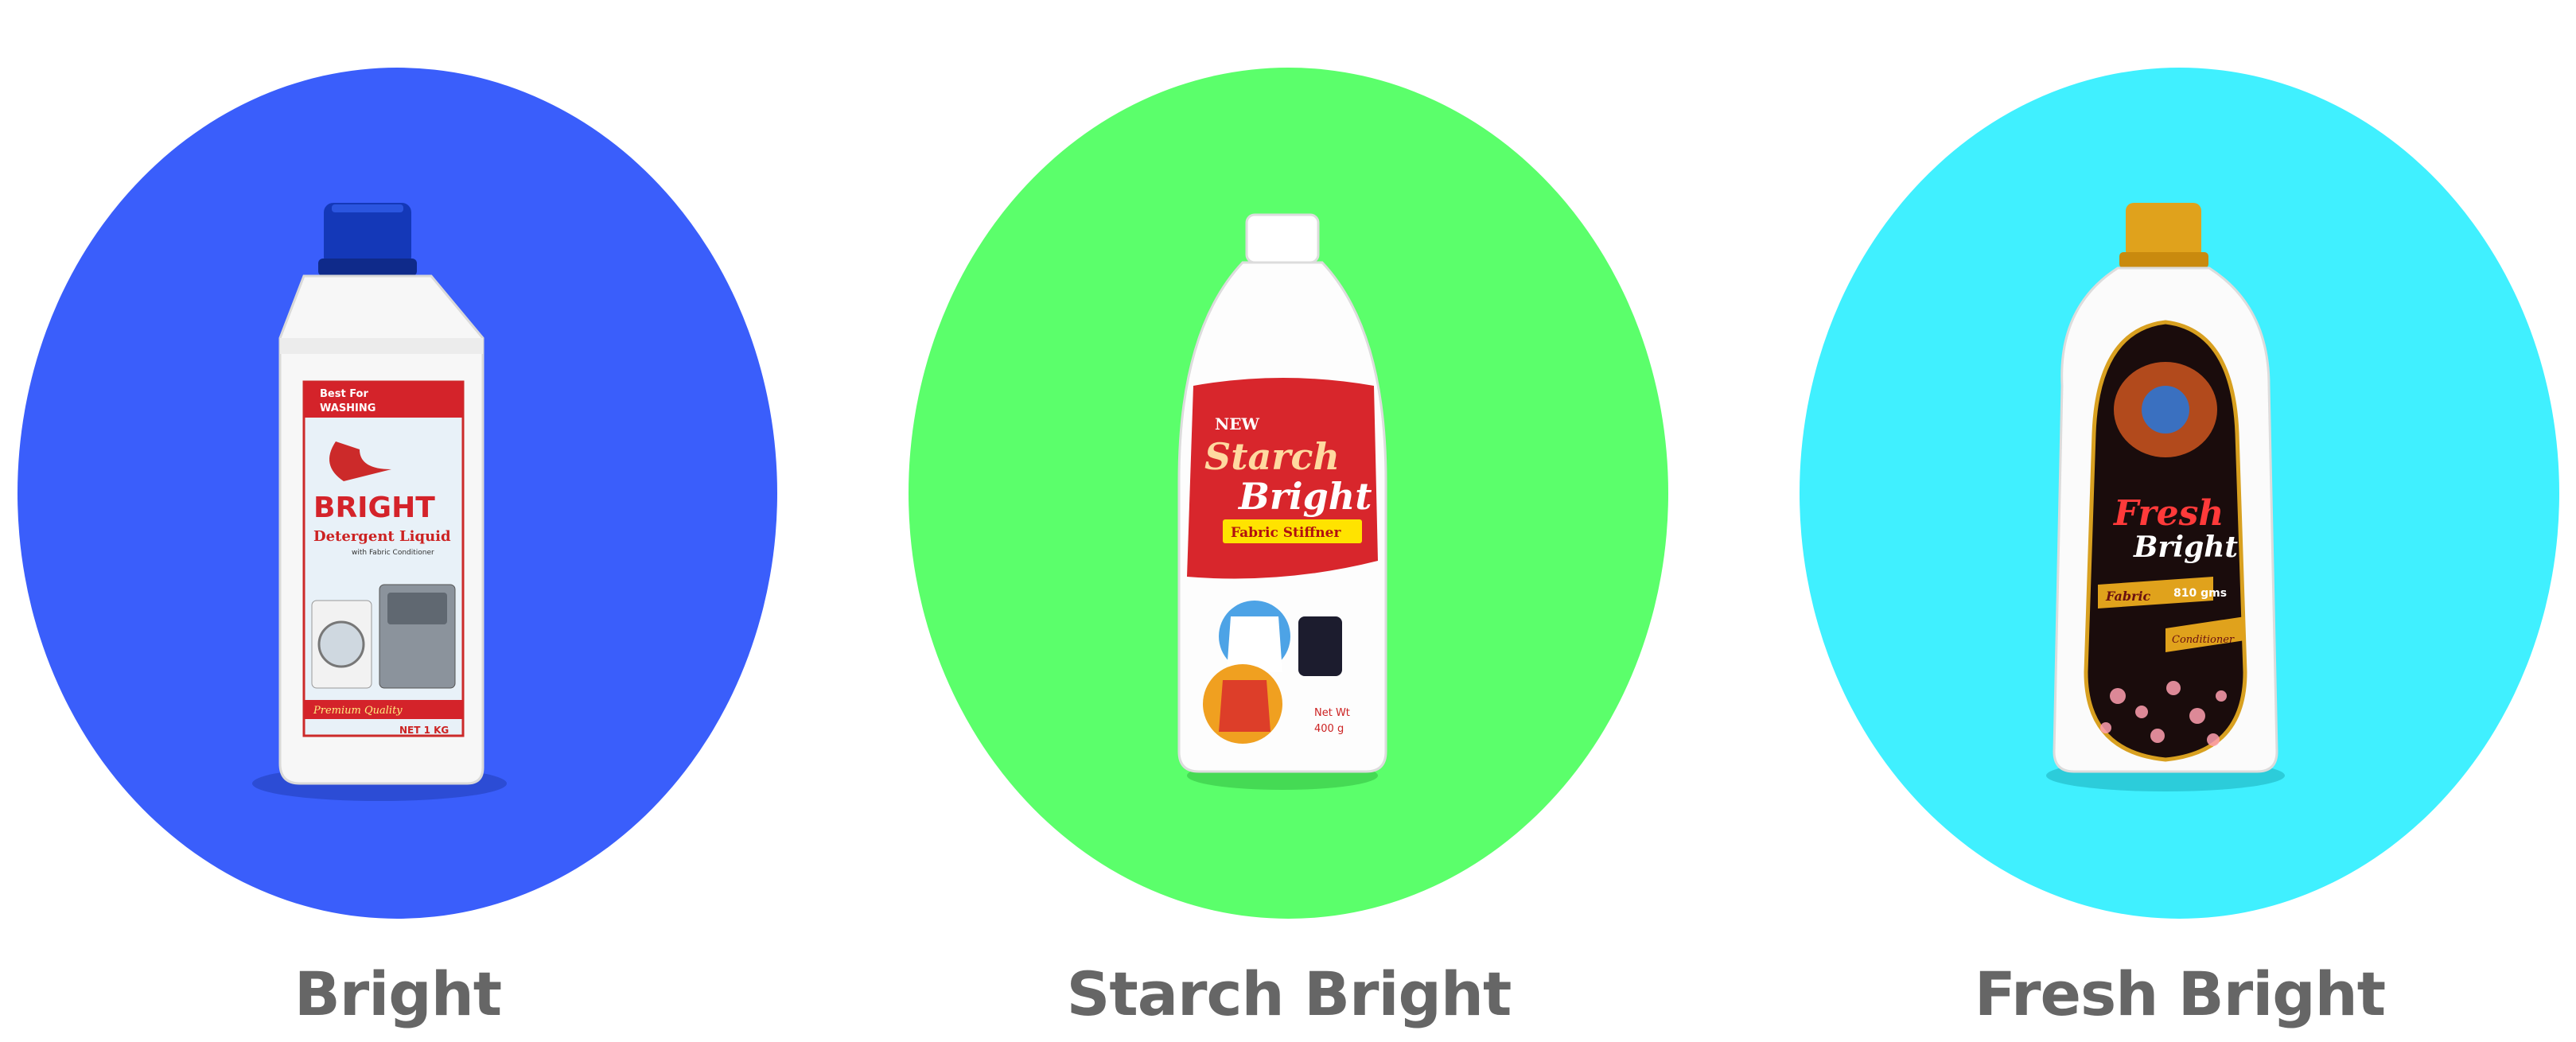 Image resolution: width=2576 pixels, height=1042 pixels. I want to click on label-net-weight: Net Wt, so click(1332, 713).